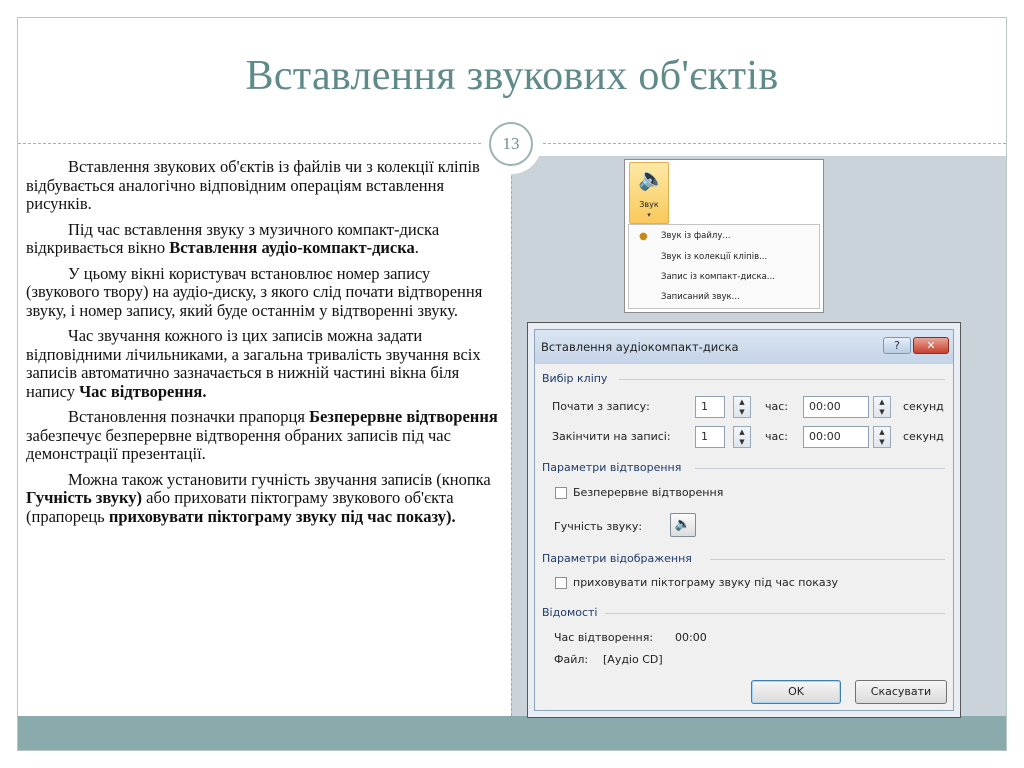  Describe the element at coordinates (901, 692) in the screenshot. I see `cancel-button: Скасувати` at that location.